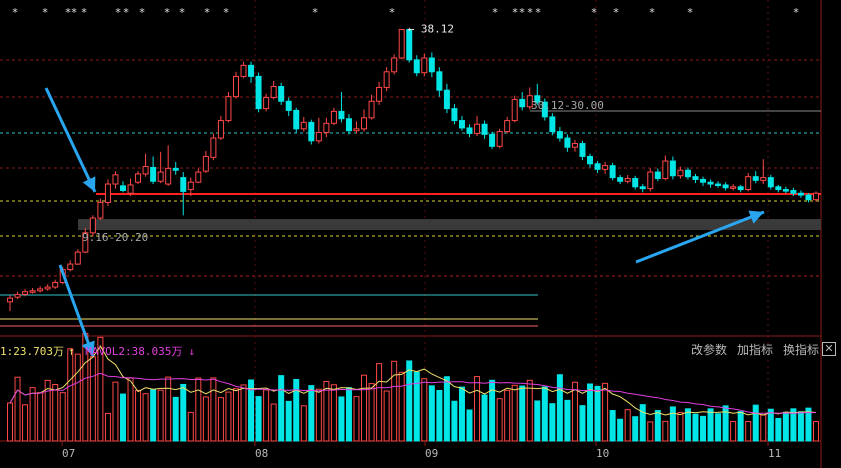 This screenshot has height=468, width=841. What do you see at coordinates (45, 12) in the screenshot?
I see `star-marker-1: *` at bounding box center [45, 12].